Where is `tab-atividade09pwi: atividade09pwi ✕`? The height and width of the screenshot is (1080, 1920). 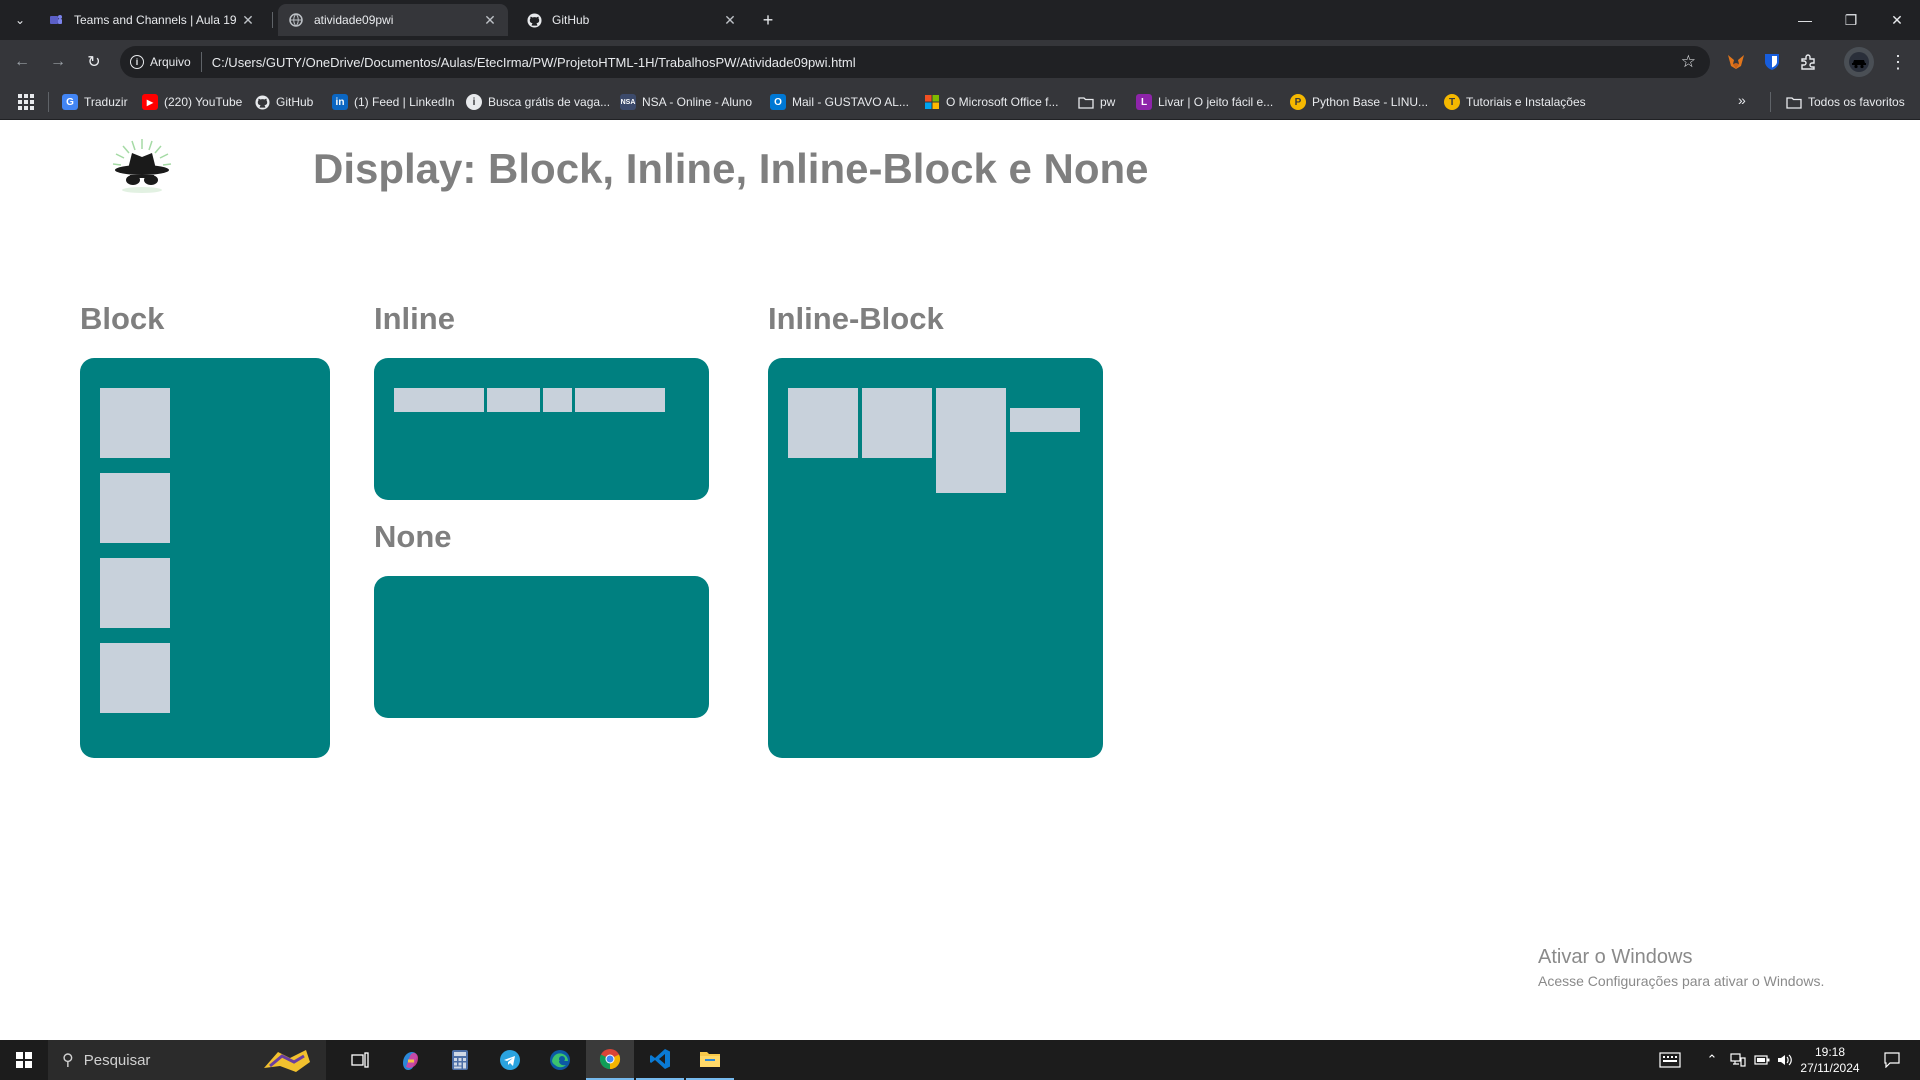
tab-atividade09pwi: atividade09pwi ✕ is located at coordinates (393, 20).